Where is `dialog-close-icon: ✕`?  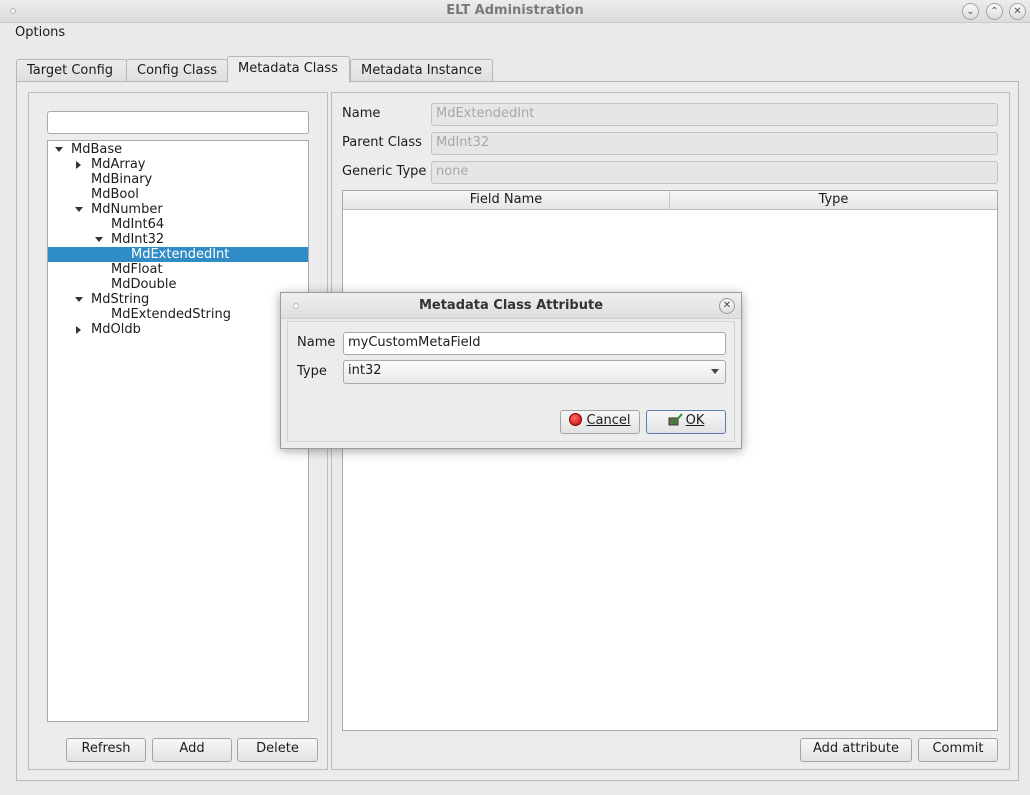 dialog-close-icon: ✕ is located at coordinates (727, 306).